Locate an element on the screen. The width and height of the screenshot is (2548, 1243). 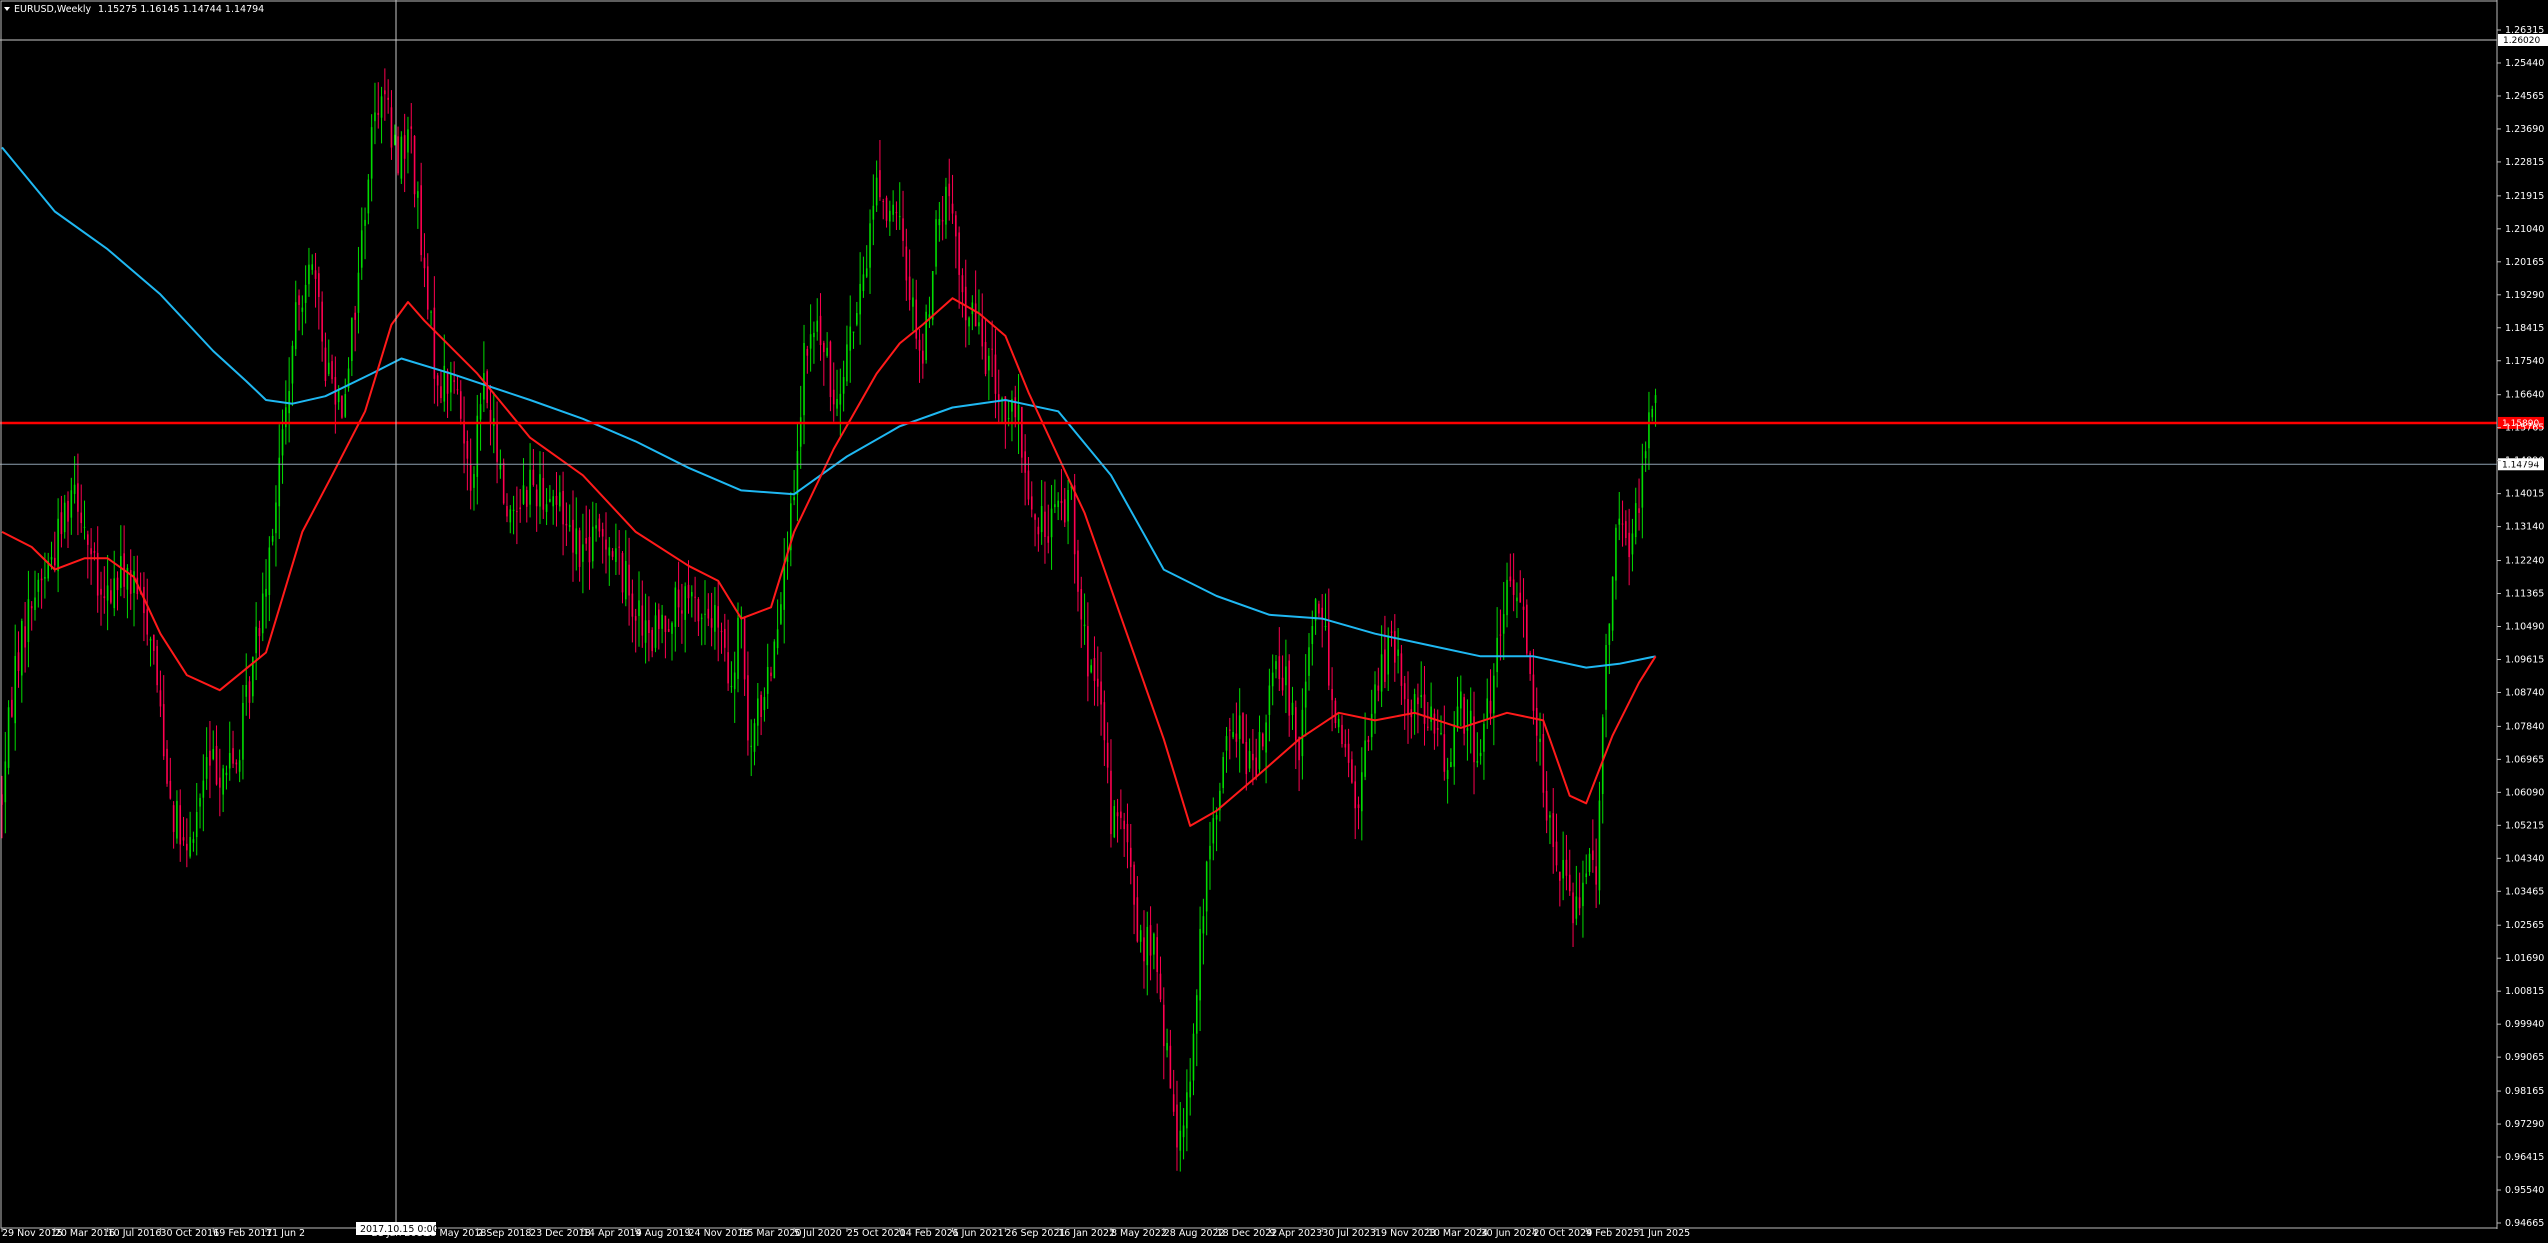
price-tick-label: 0.98165 is located at coordinates (2524, 1091).